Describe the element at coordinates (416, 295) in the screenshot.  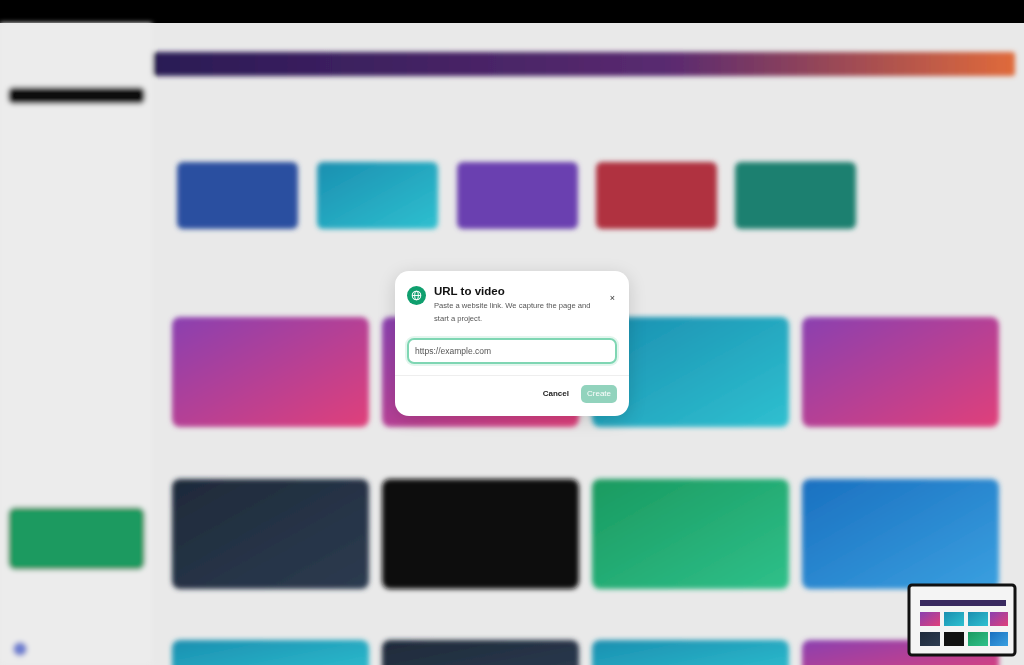
I see `globe-icon` at that location.